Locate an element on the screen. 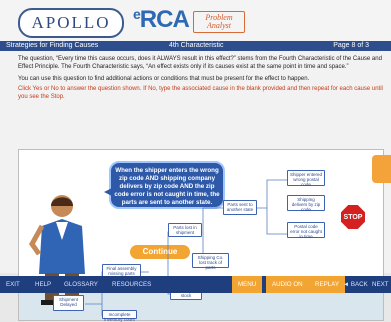  problem-analyst-badge: Problem Analyst is located at coordinates (219, 22).